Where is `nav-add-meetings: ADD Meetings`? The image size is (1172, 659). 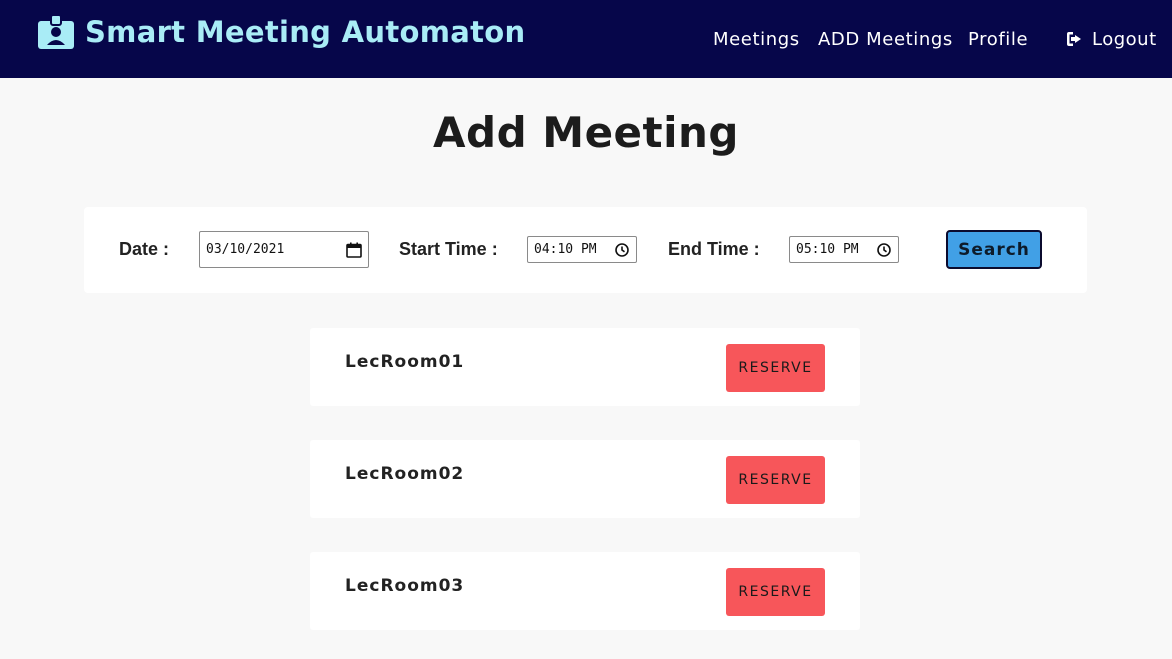
nav-add-meetings: ADD Meetings is located at coordinates (885, 39).